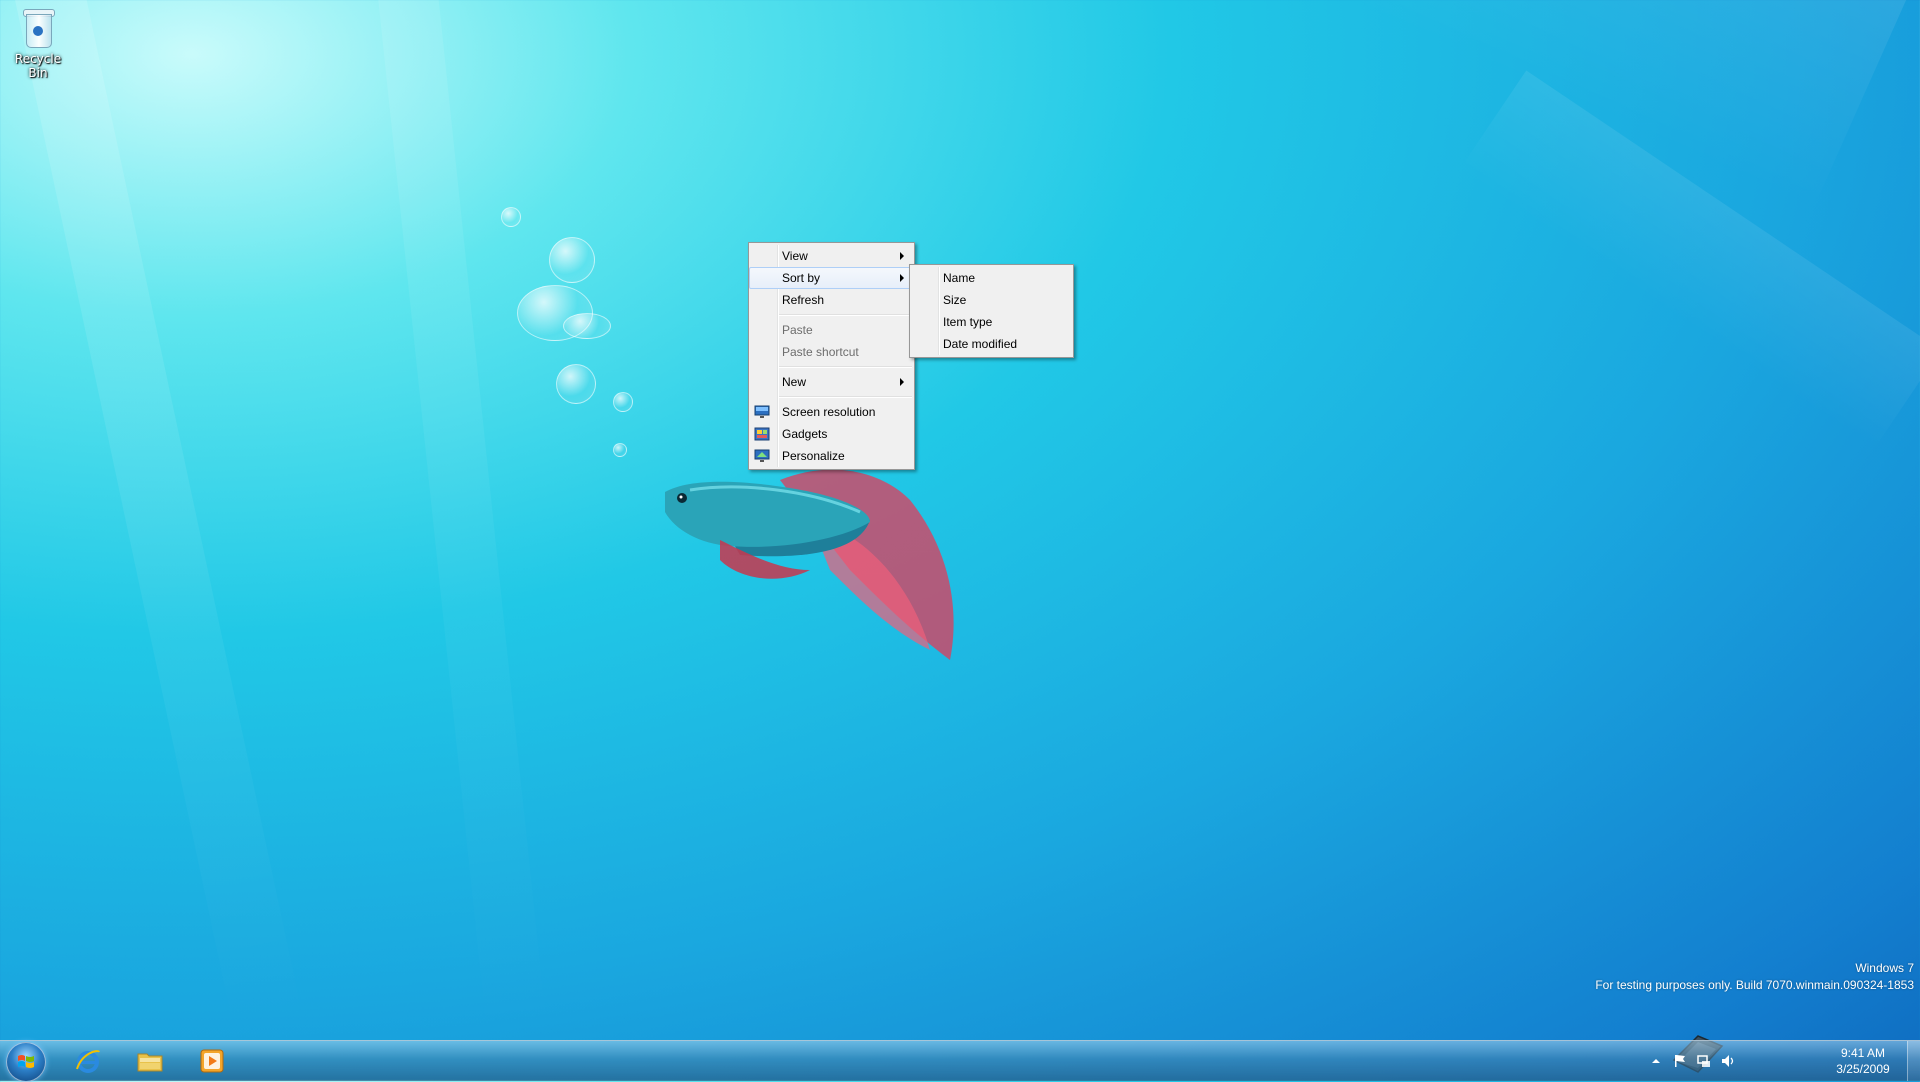 The height and width of the screenshot is (1082, 1920). I want to click on menu-item-new: New, so click(831, 382).